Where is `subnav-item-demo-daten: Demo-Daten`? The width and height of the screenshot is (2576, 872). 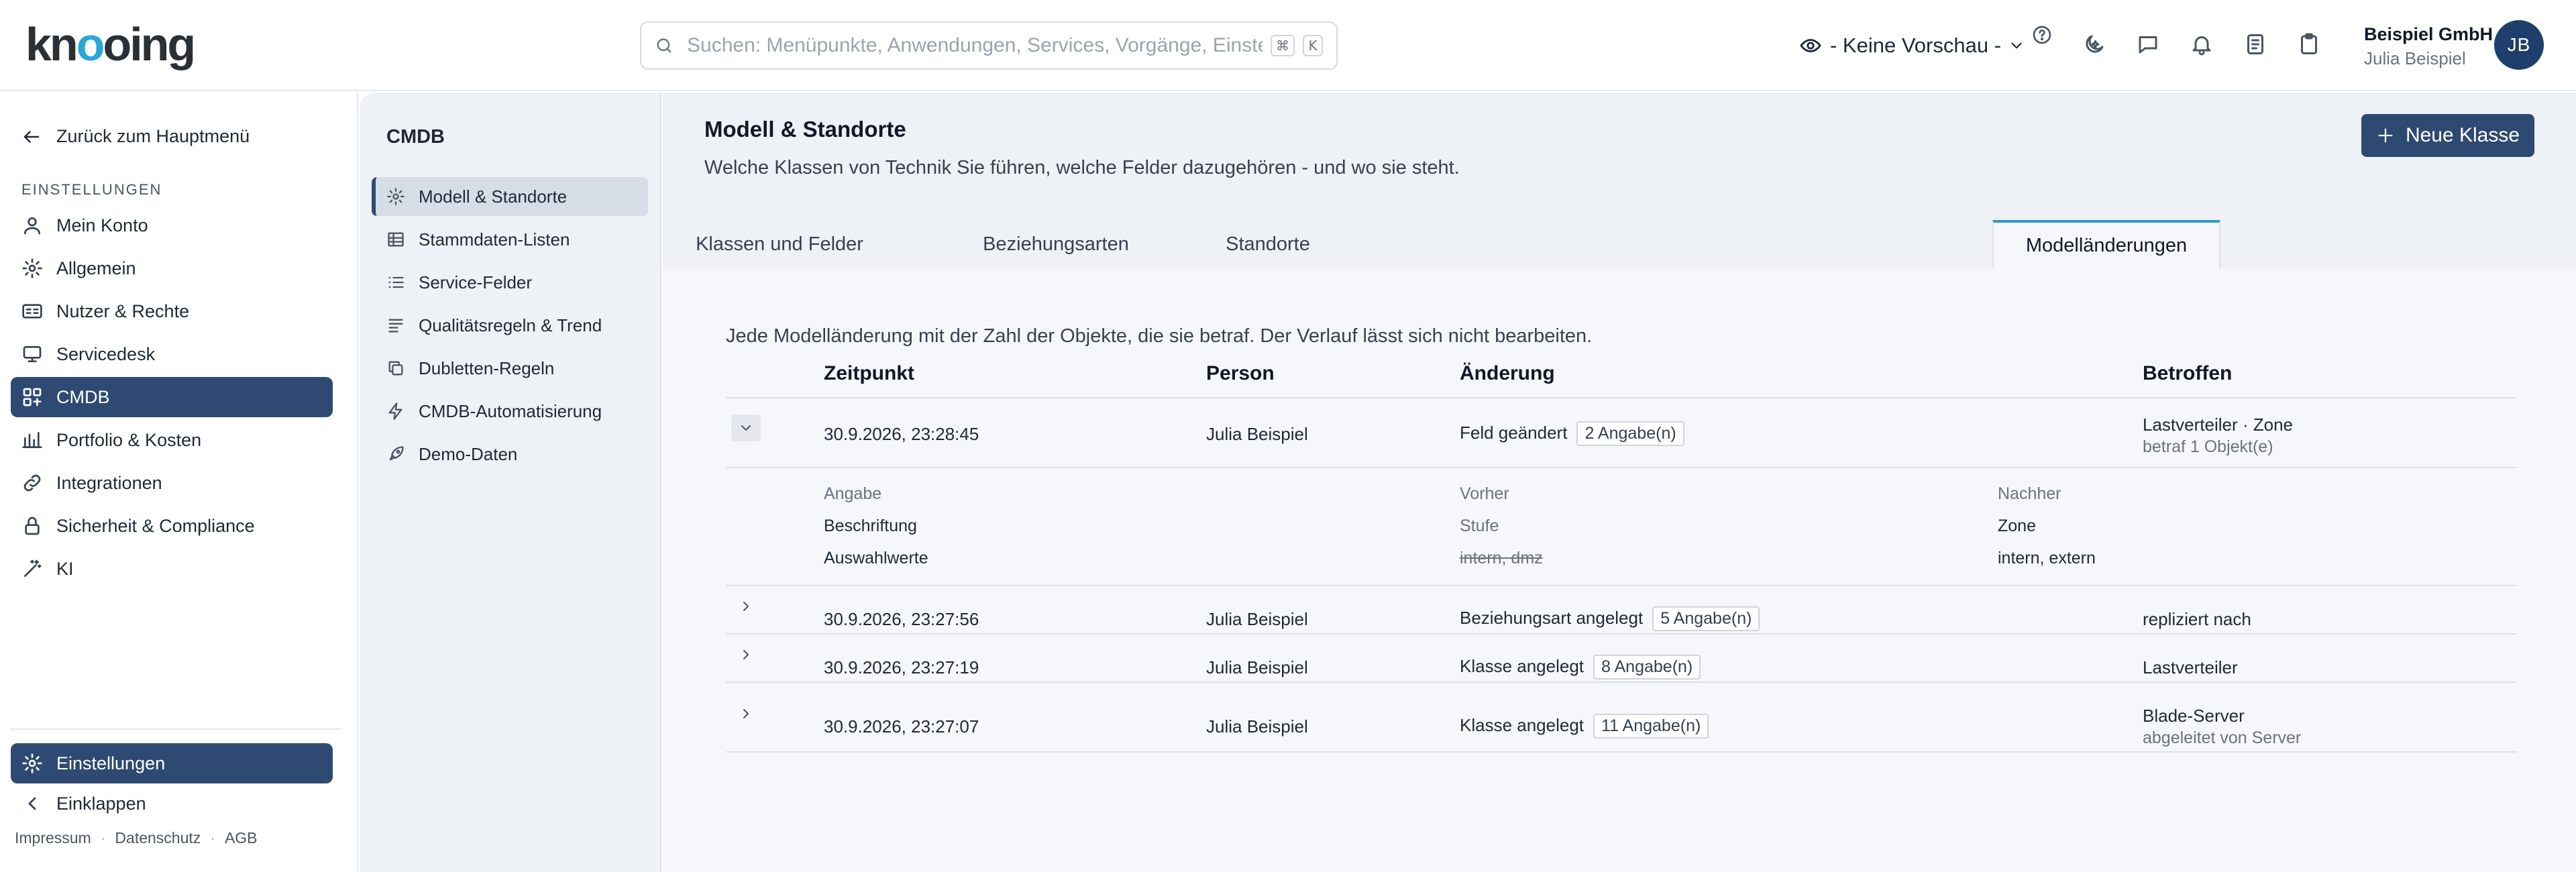
subnav-item-demo-daten: Demo-Daten is located at coordinates (510, 454).